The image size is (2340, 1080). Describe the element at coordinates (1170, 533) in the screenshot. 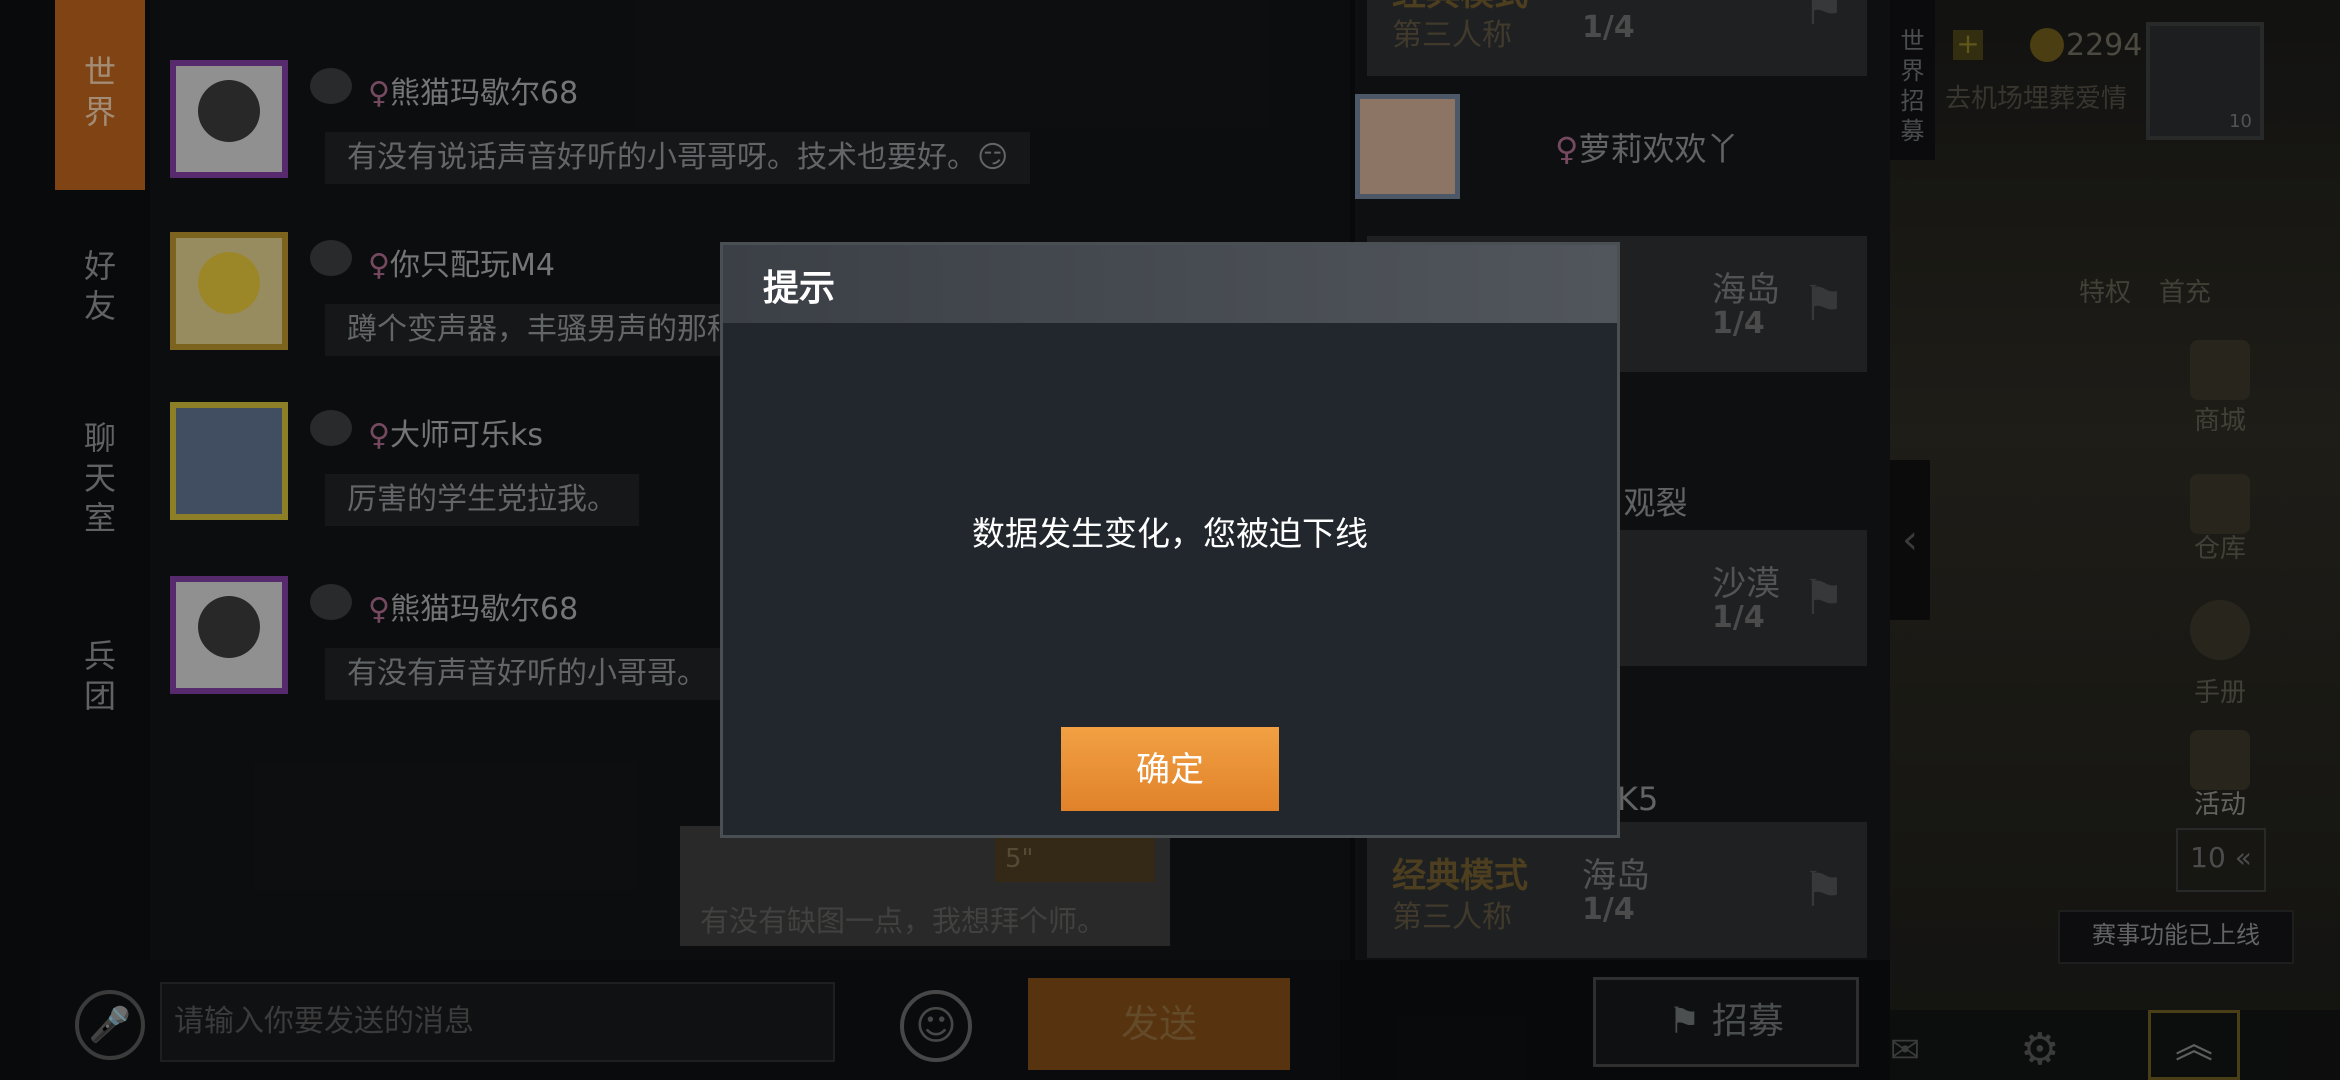

I see `dialog-message: 数据发生变化，您被迫下线` at that location.